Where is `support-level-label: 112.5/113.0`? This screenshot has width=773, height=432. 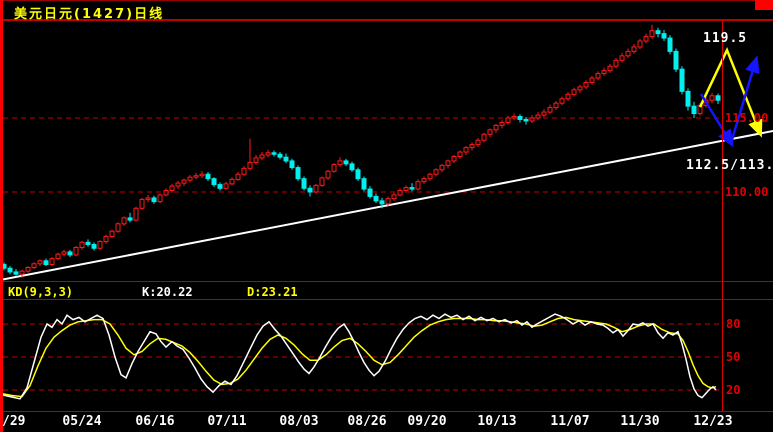
support-level-label: 112.5/113.0 is located at coordinates (729, 165).